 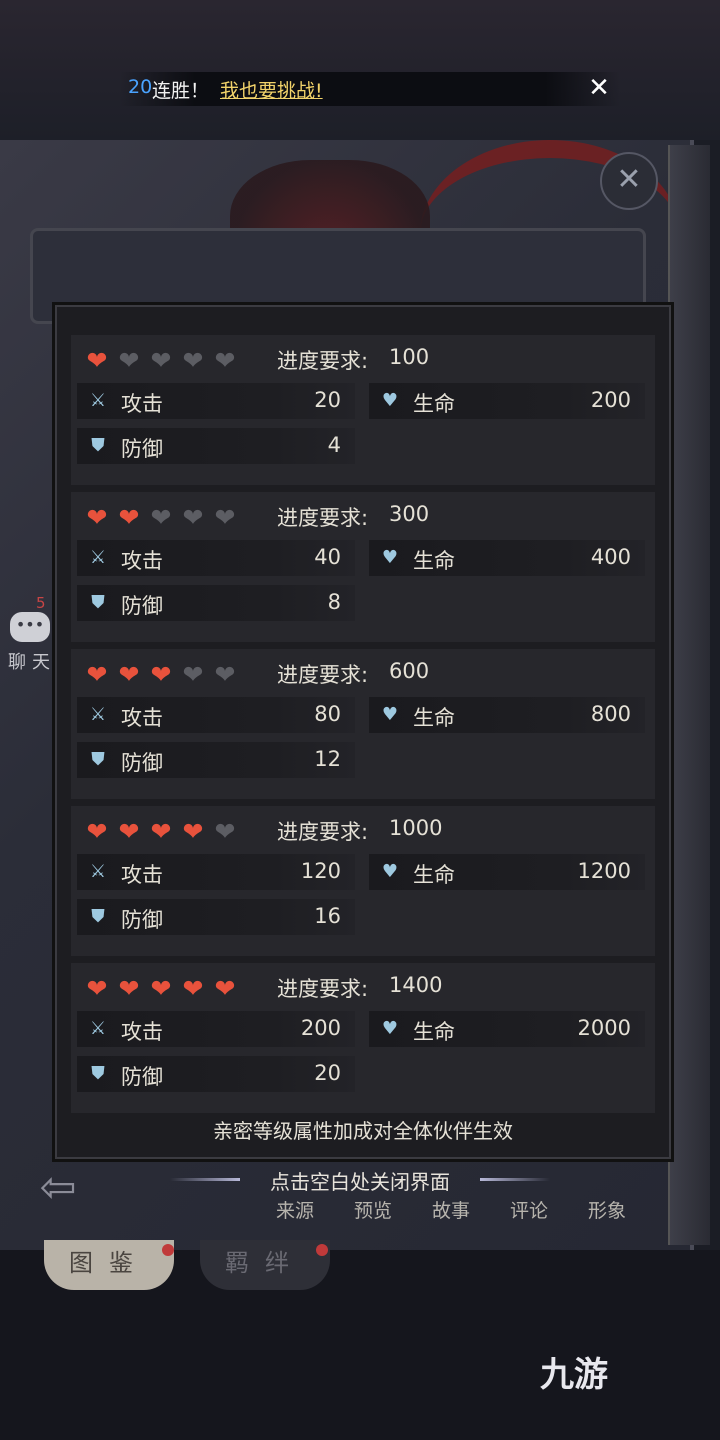 What do you see at coordinates (574, 1375) in the screenshot?
I see `watermark-logo: 九游` at bounding box center [574, 1375].